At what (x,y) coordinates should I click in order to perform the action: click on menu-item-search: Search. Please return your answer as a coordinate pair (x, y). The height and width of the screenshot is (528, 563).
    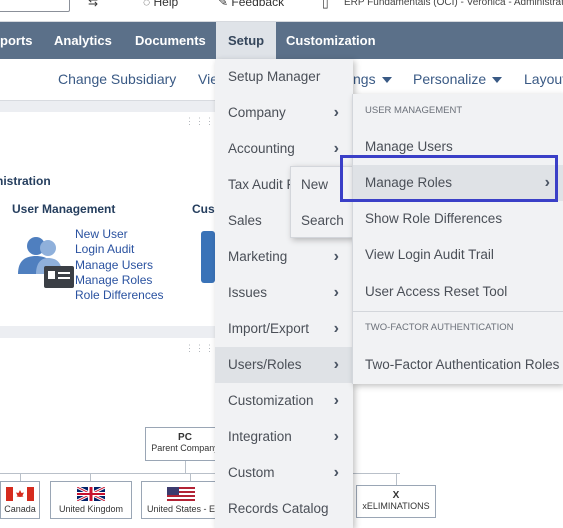
    Looking at the image, I should click on (322, 221).